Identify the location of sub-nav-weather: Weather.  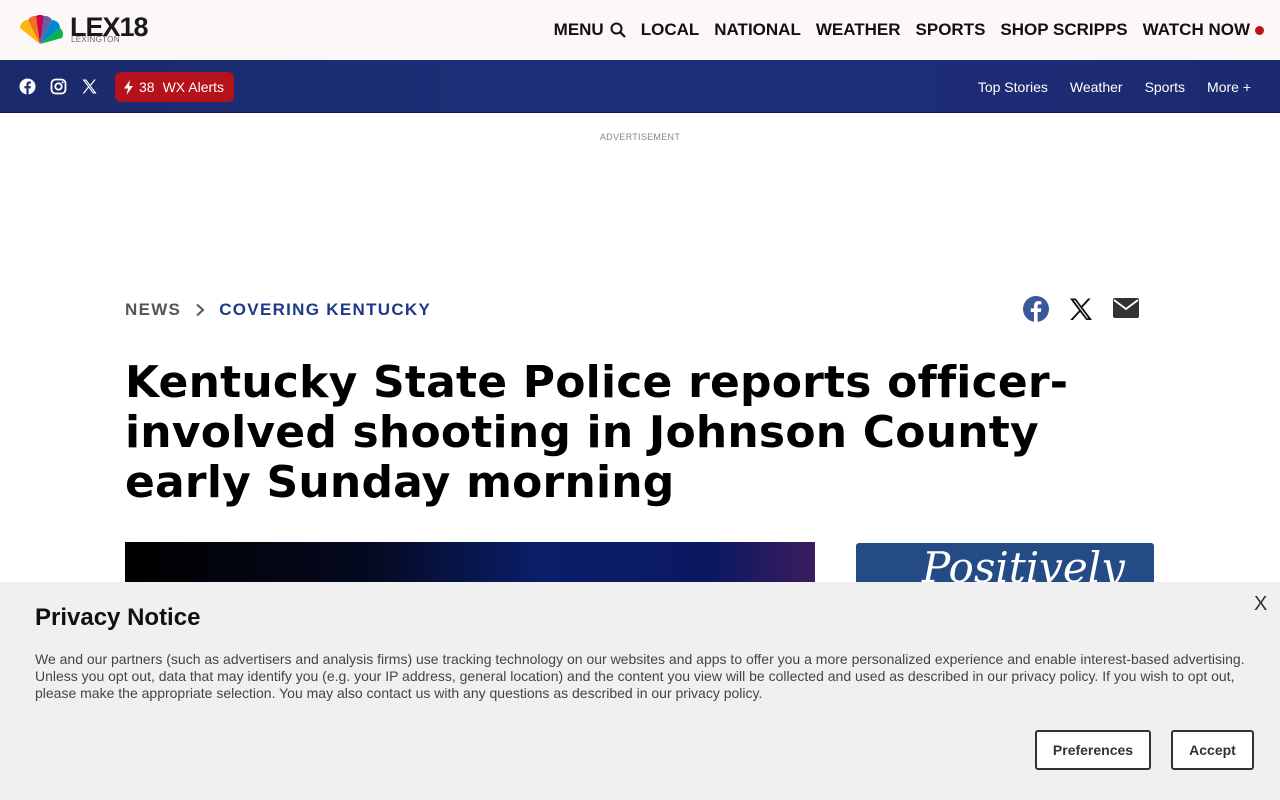
(1096, 87).